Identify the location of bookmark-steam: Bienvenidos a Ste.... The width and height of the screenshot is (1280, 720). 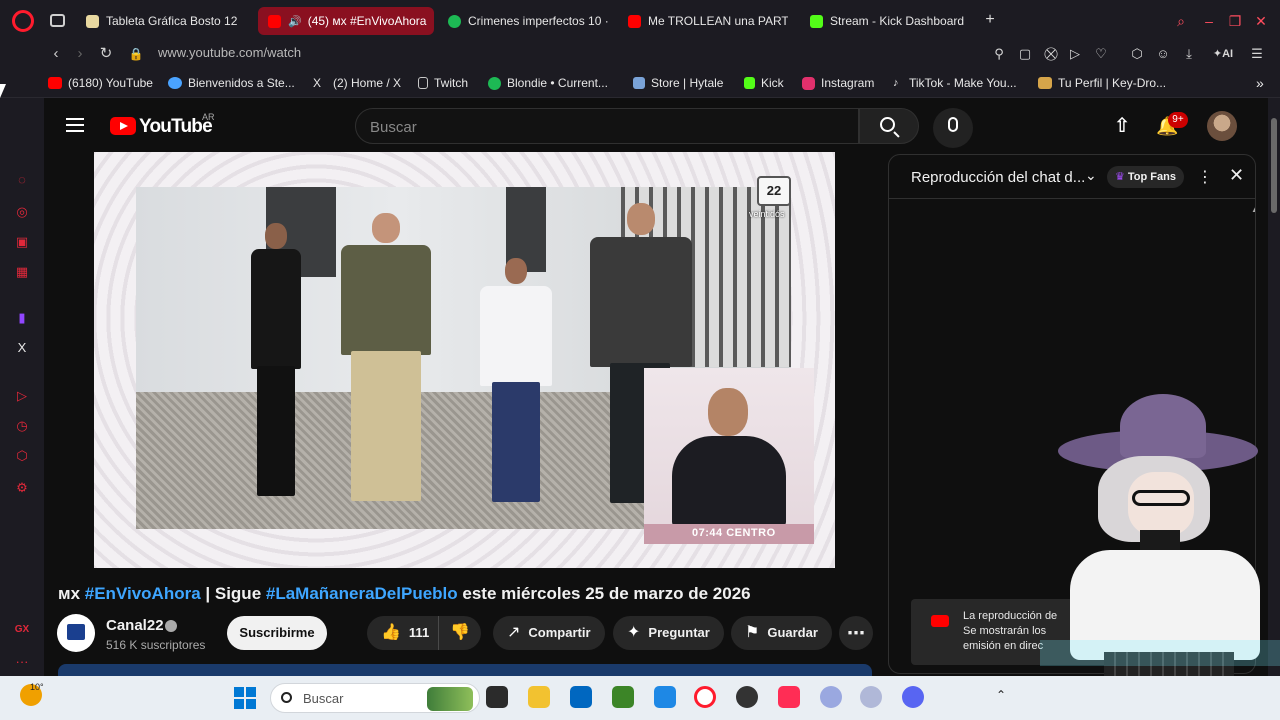
(231, 83).